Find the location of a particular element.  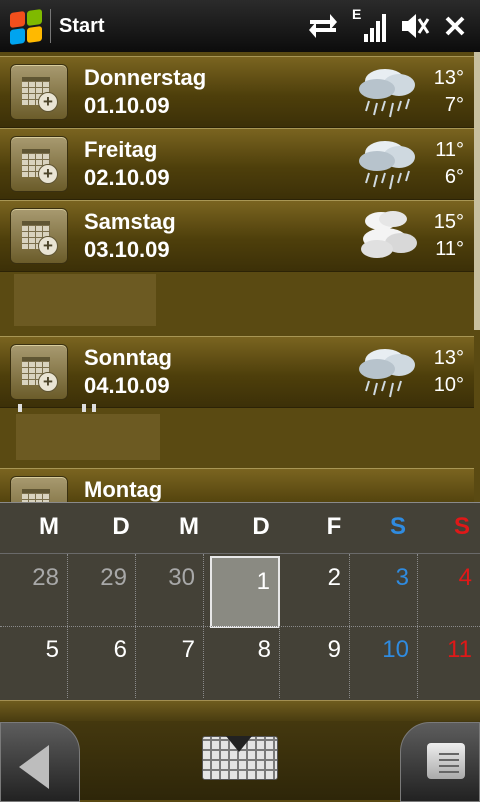

menu-button is located at coordinates (440, 762).